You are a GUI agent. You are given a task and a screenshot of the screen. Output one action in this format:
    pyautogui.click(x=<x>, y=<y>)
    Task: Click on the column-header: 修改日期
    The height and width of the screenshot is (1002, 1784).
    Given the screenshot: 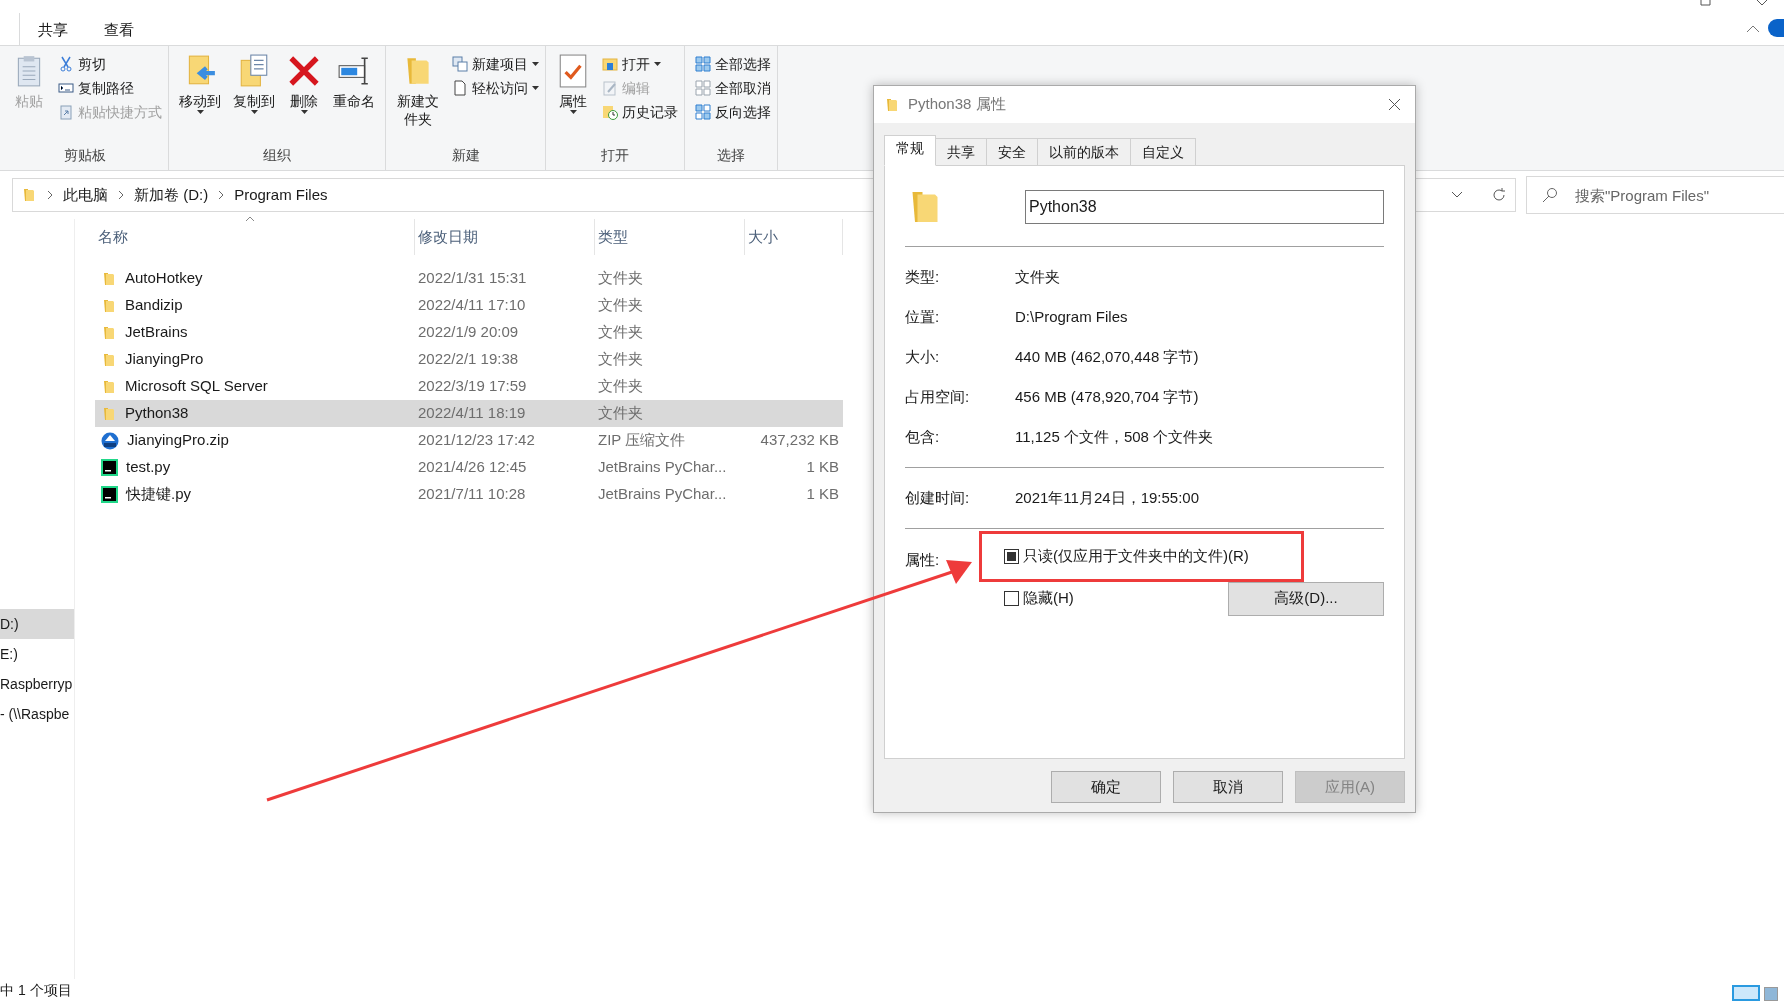 What is the action you would take?
    pyautogui.click(x=505, y=237)
    